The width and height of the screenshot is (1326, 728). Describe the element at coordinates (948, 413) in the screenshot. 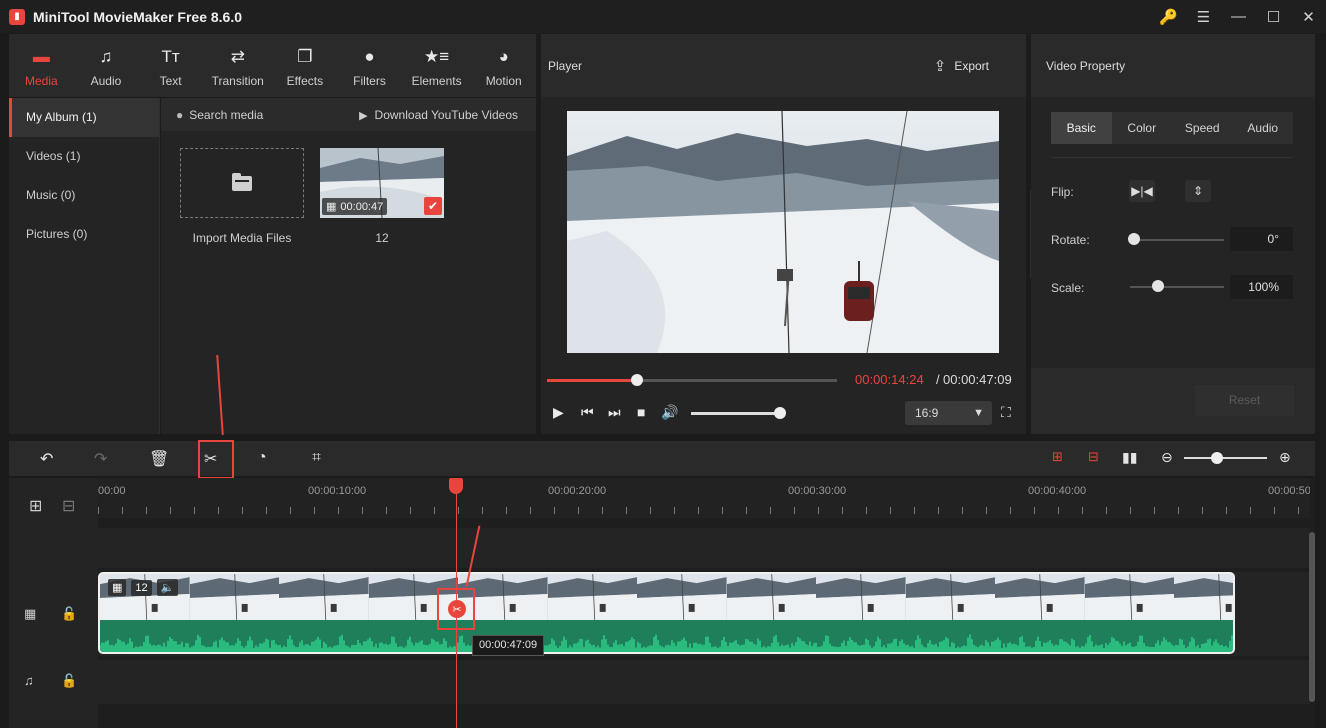

I see `aspect-ratio-select: 16:9 ▼` at that location.